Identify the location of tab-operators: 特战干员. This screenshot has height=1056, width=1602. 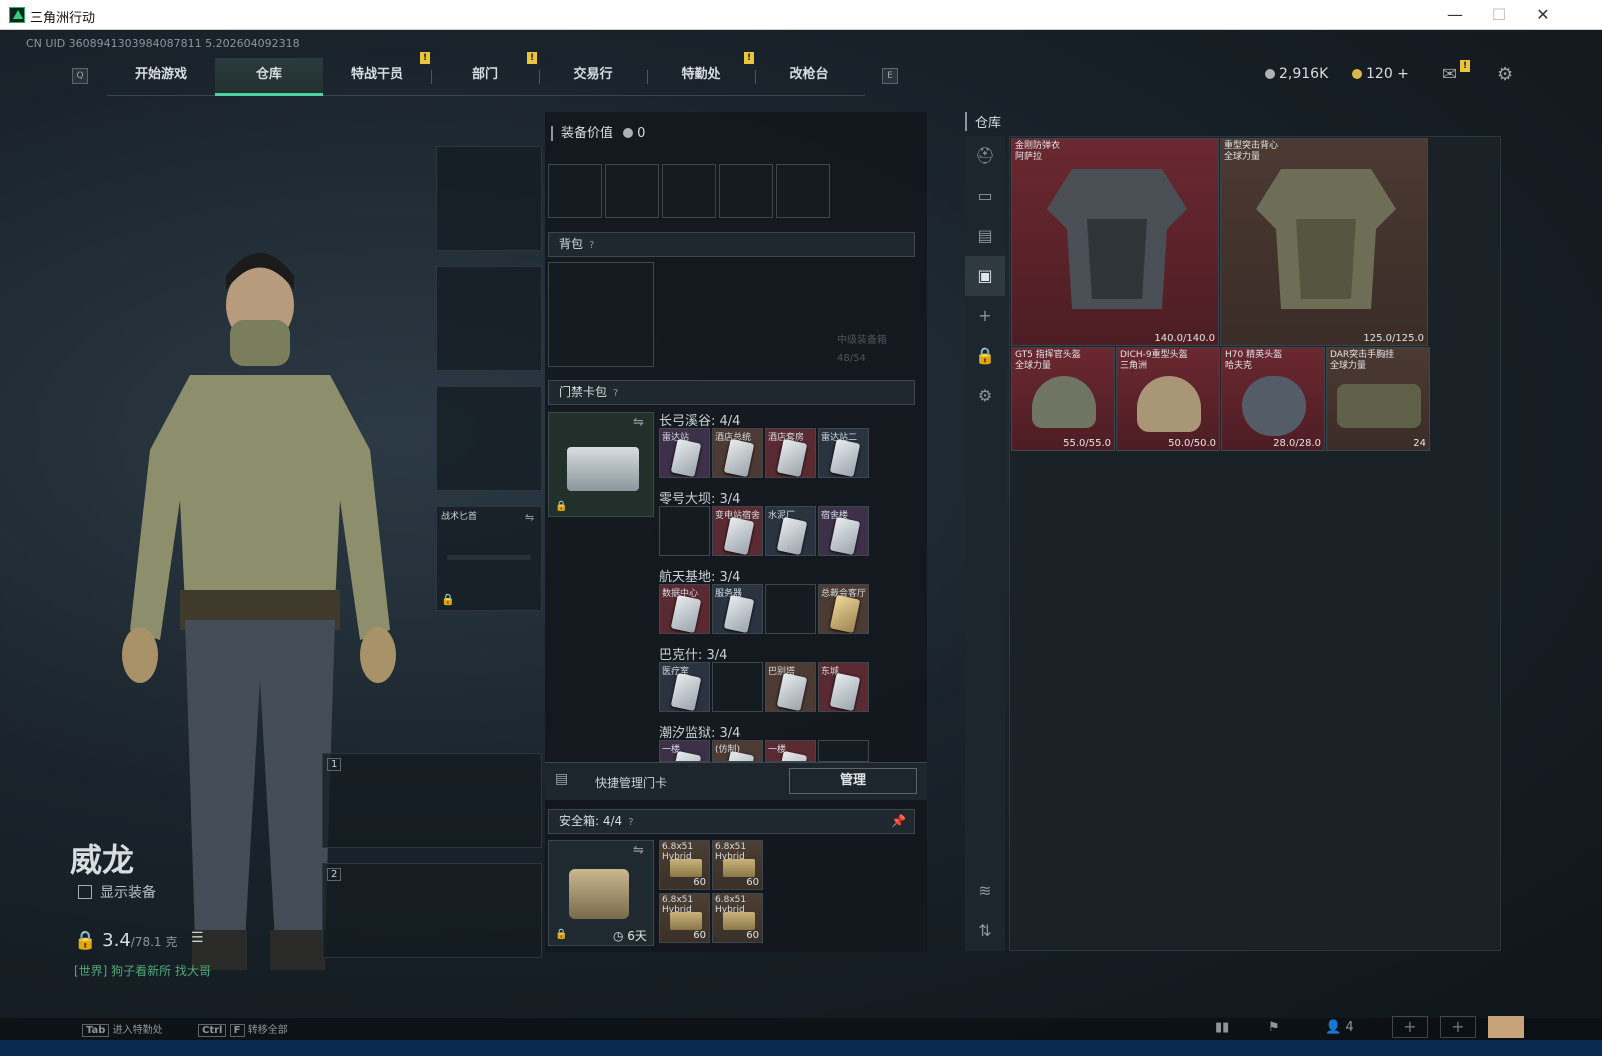
(377, 77).